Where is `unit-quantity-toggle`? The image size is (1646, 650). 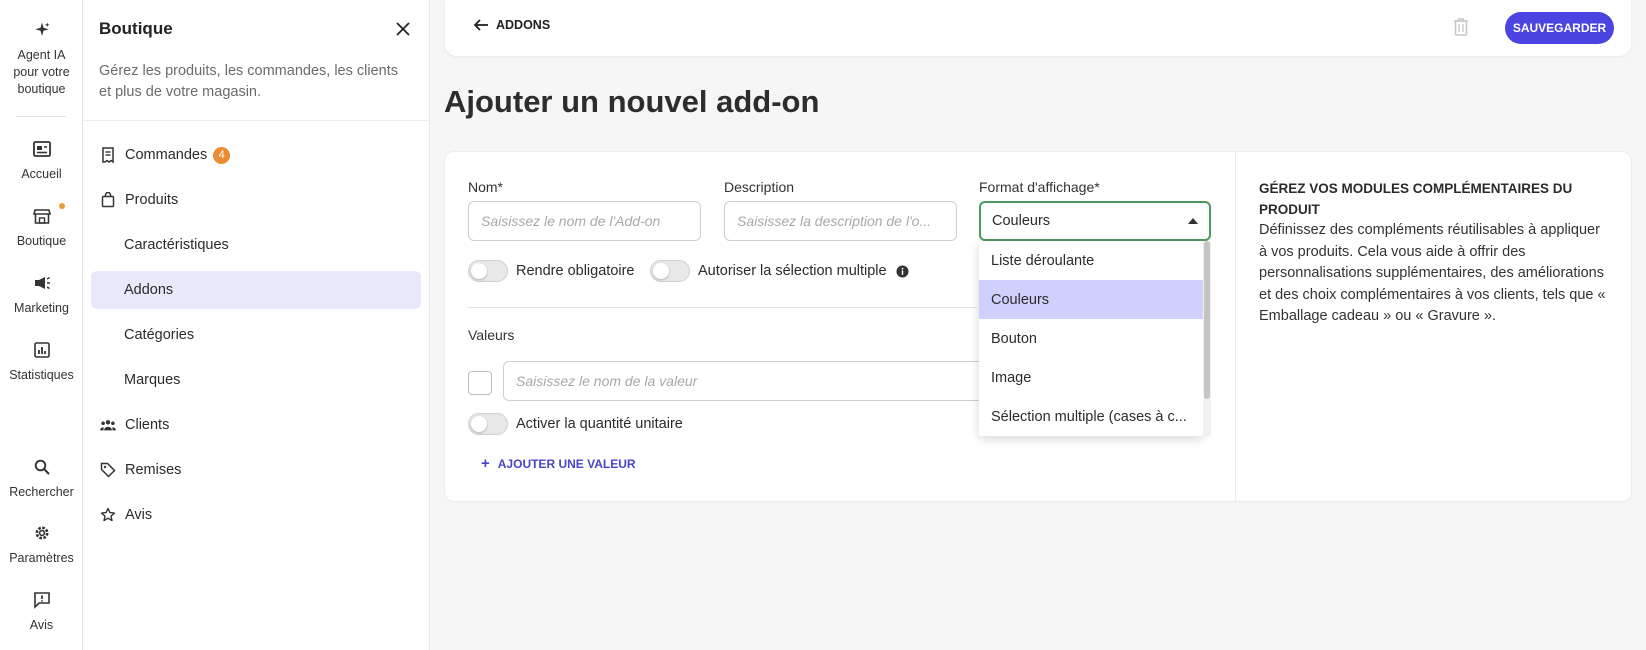
unit-quantity-toggle is located at coordinates (488, 424).